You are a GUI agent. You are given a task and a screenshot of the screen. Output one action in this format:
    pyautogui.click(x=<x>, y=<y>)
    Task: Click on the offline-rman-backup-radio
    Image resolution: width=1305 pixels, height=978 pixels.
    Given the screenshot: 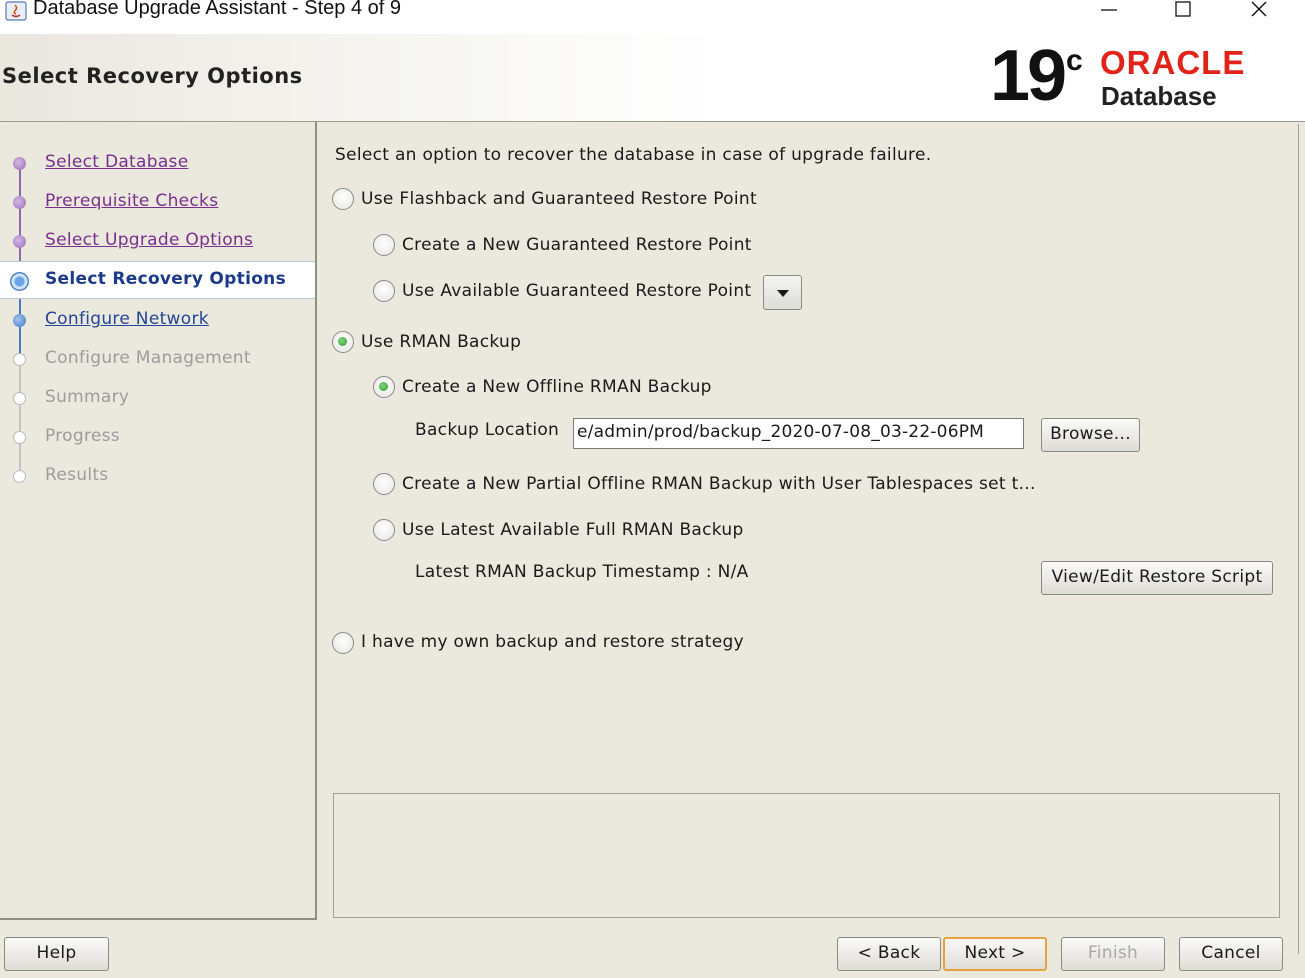 What is the action you would take?
    pyautogui.click(x=384, y=387)
    